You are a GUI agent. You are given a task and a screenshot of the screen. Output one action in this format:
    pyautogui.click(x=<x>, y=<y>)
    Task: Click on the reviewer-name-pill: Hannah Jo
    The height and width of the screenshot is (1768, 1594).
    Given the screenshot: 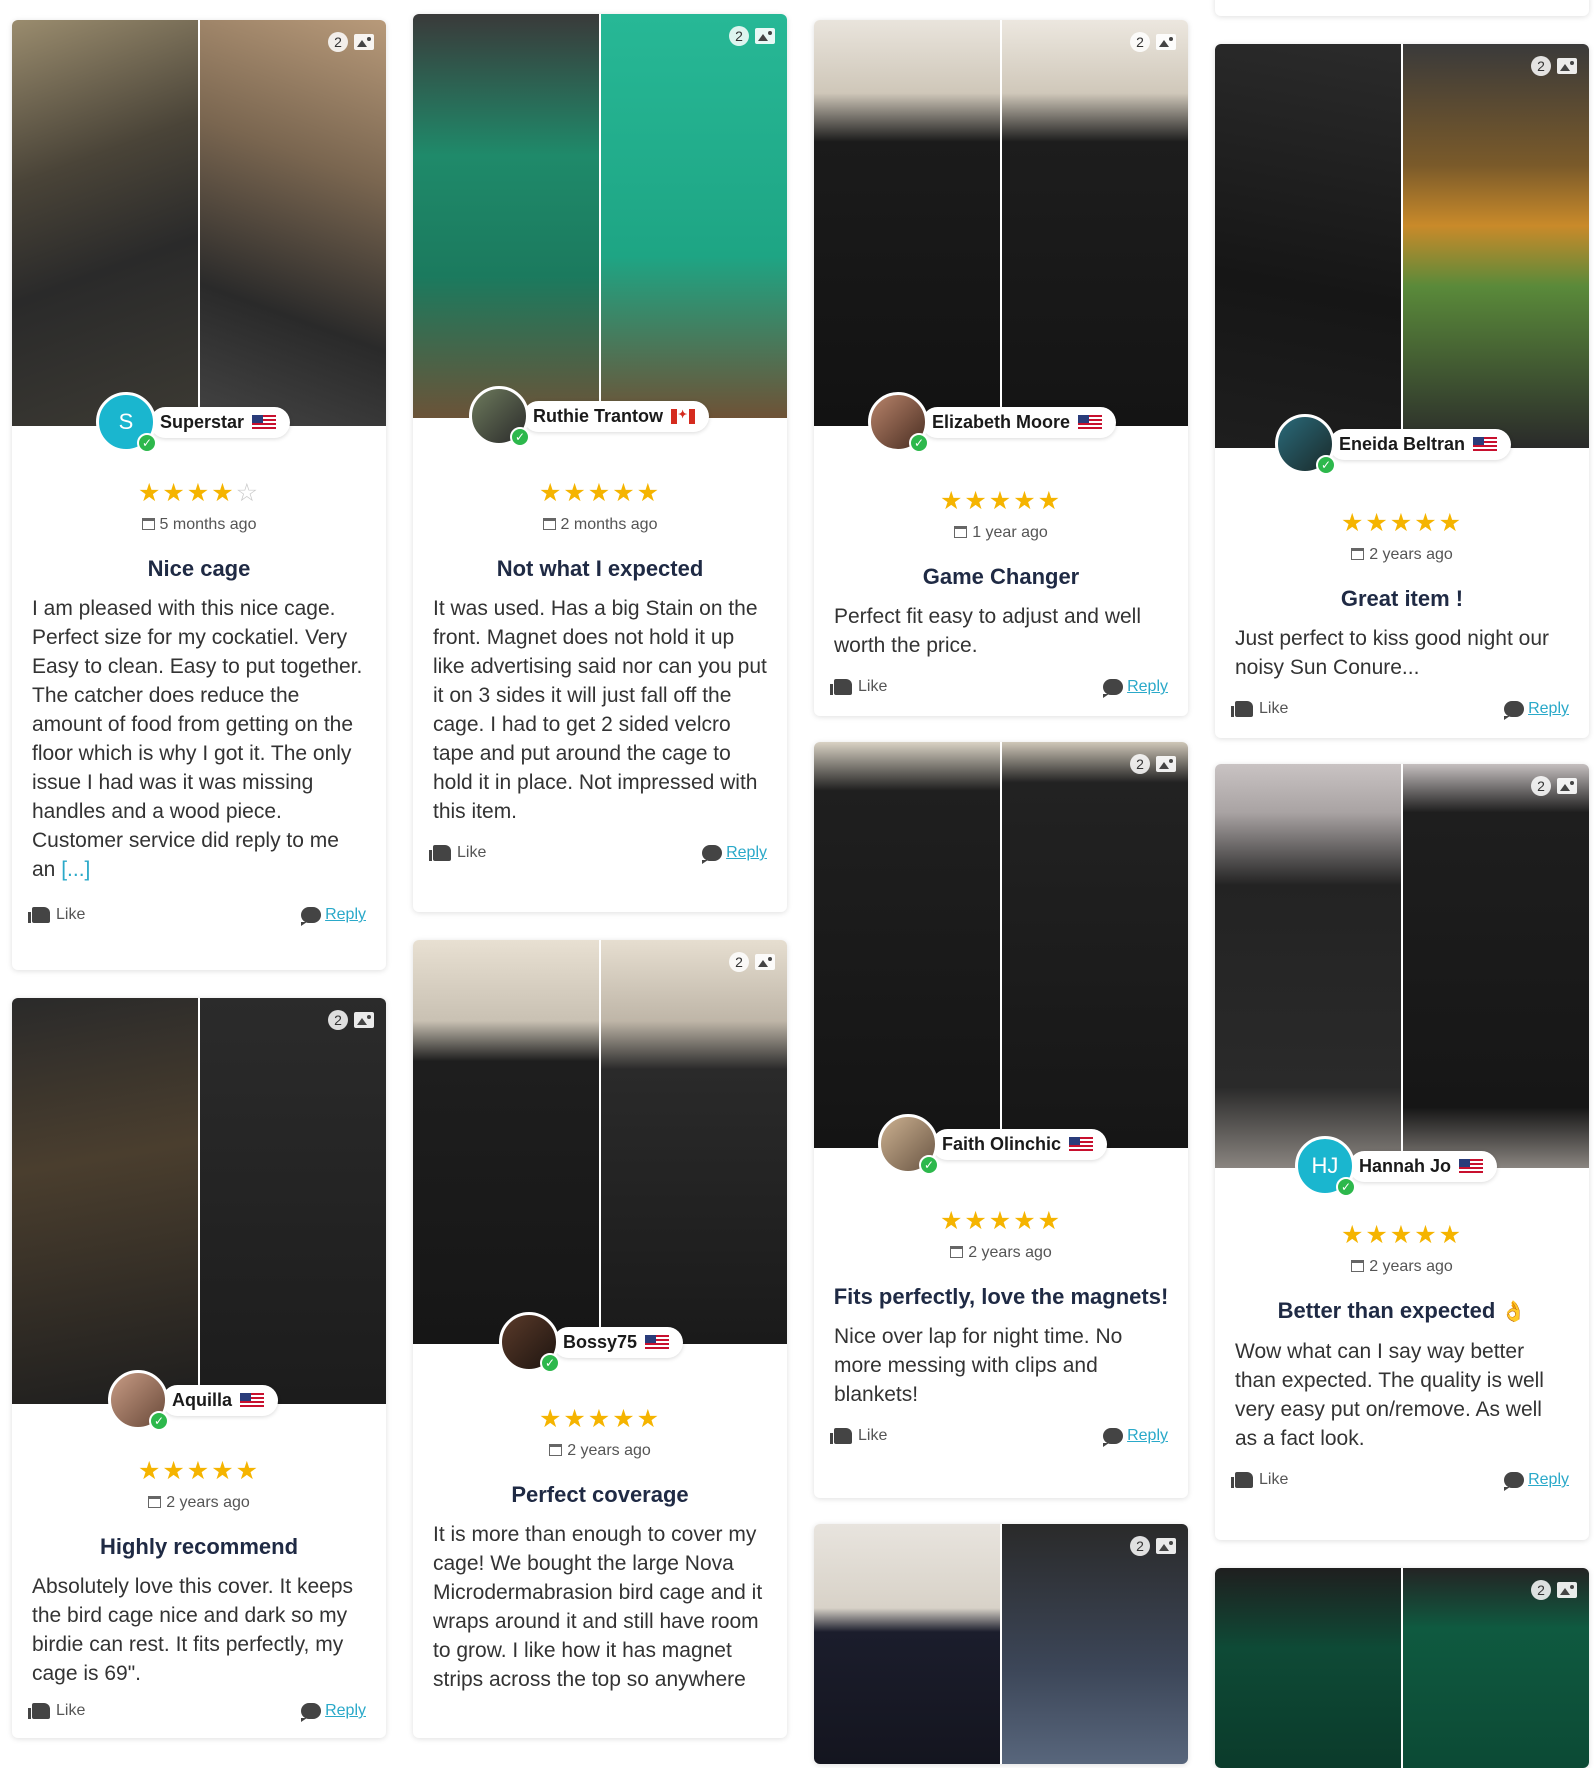 What is the action you would take?
    pyautogui.click(x=1423, y=1166)
    